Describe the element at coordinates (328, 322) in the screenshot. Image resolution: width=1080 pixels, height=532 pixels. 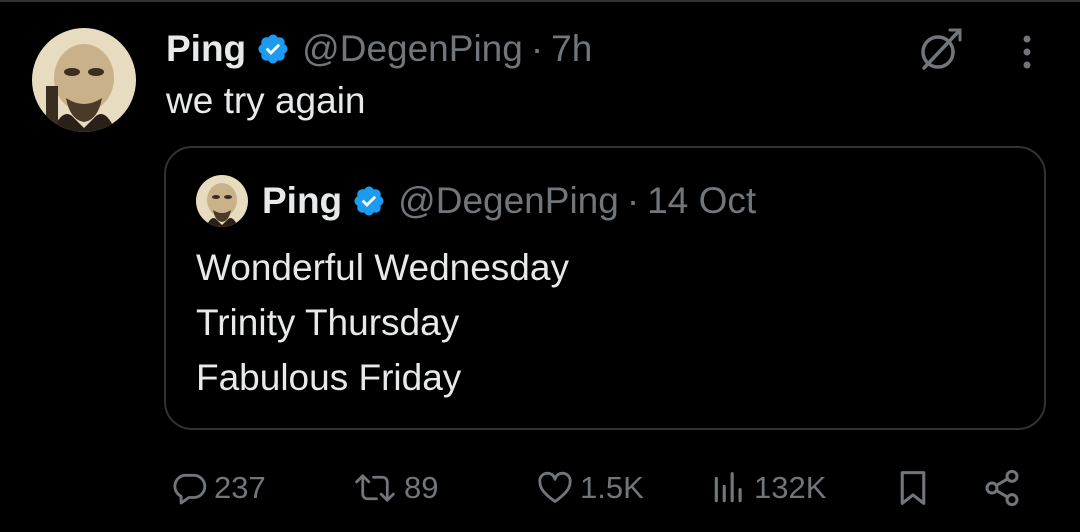
I see `quoted-text-line: Trinity Thursday` at that location.